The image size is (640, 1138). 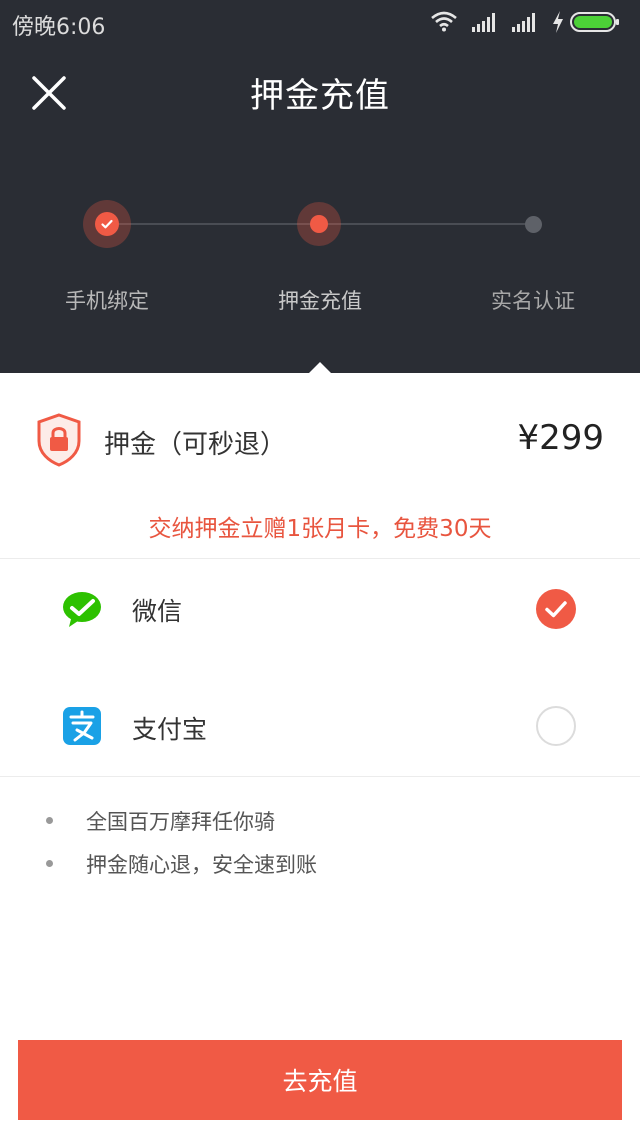 I want to click on shield-lock-icon, so click(x=59, y=440).